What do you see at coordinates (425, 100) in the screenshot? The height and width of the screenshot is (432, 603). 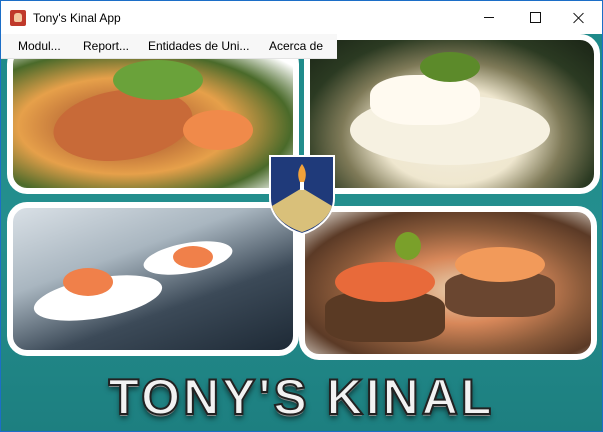 I see `fish-shape` at bounding box center [425, 100].